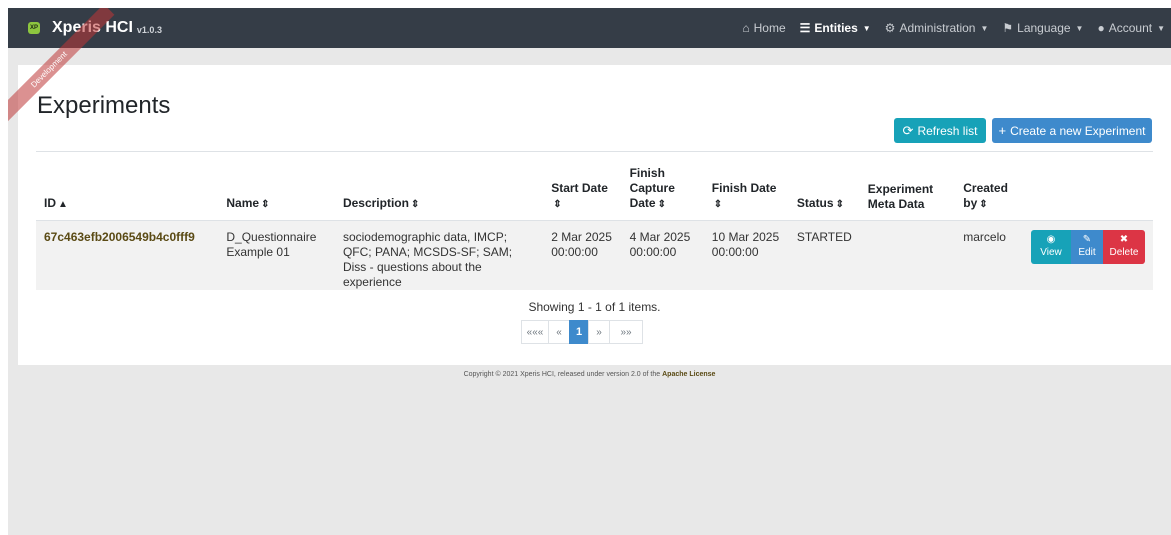 This screenshot has height=535, width=1171. What do you see at coordinates (688, 374) in the screenshot?
I see `apache-license-link: Apache License` at bounding box center [688, 374].